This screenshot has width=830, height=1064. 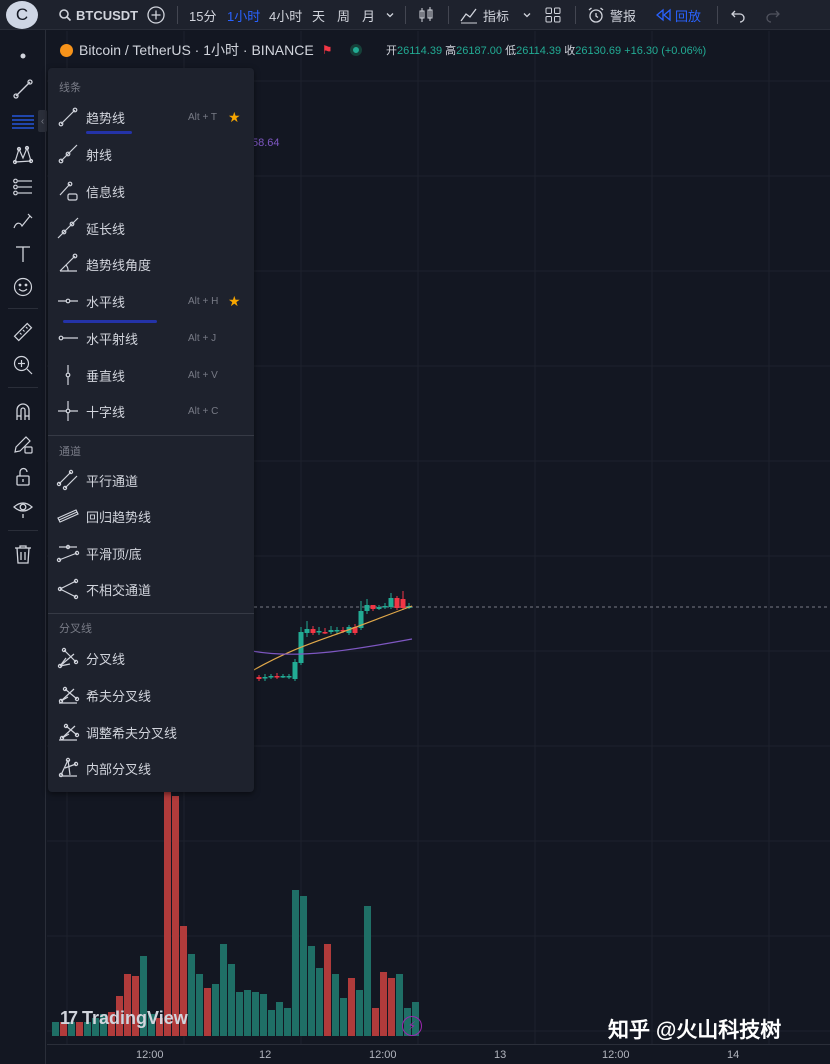 I want to click on interval-week: 周, so click(x=343, y=15).